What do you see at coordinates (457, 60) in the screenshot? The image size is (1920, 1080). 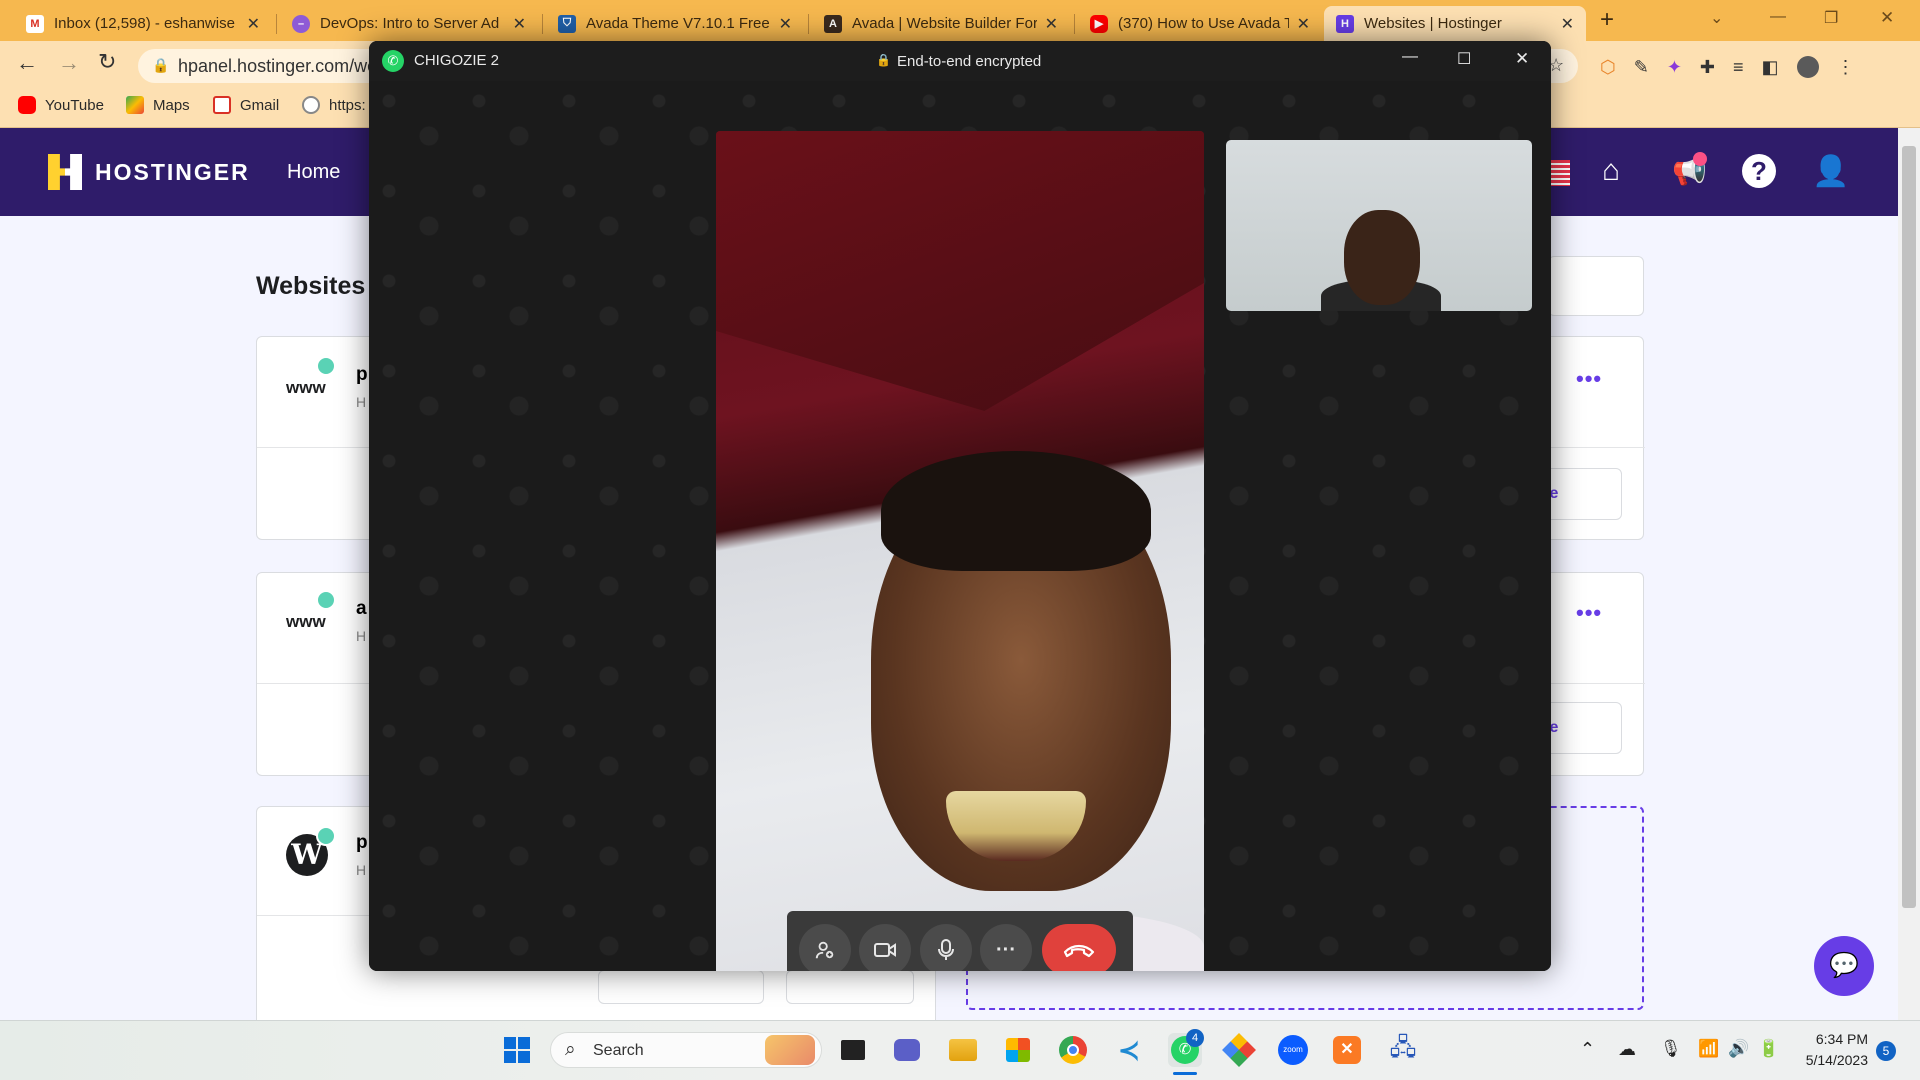 I see `contact-name: CHIGOZIE 2` at bounding box center [457, 60].